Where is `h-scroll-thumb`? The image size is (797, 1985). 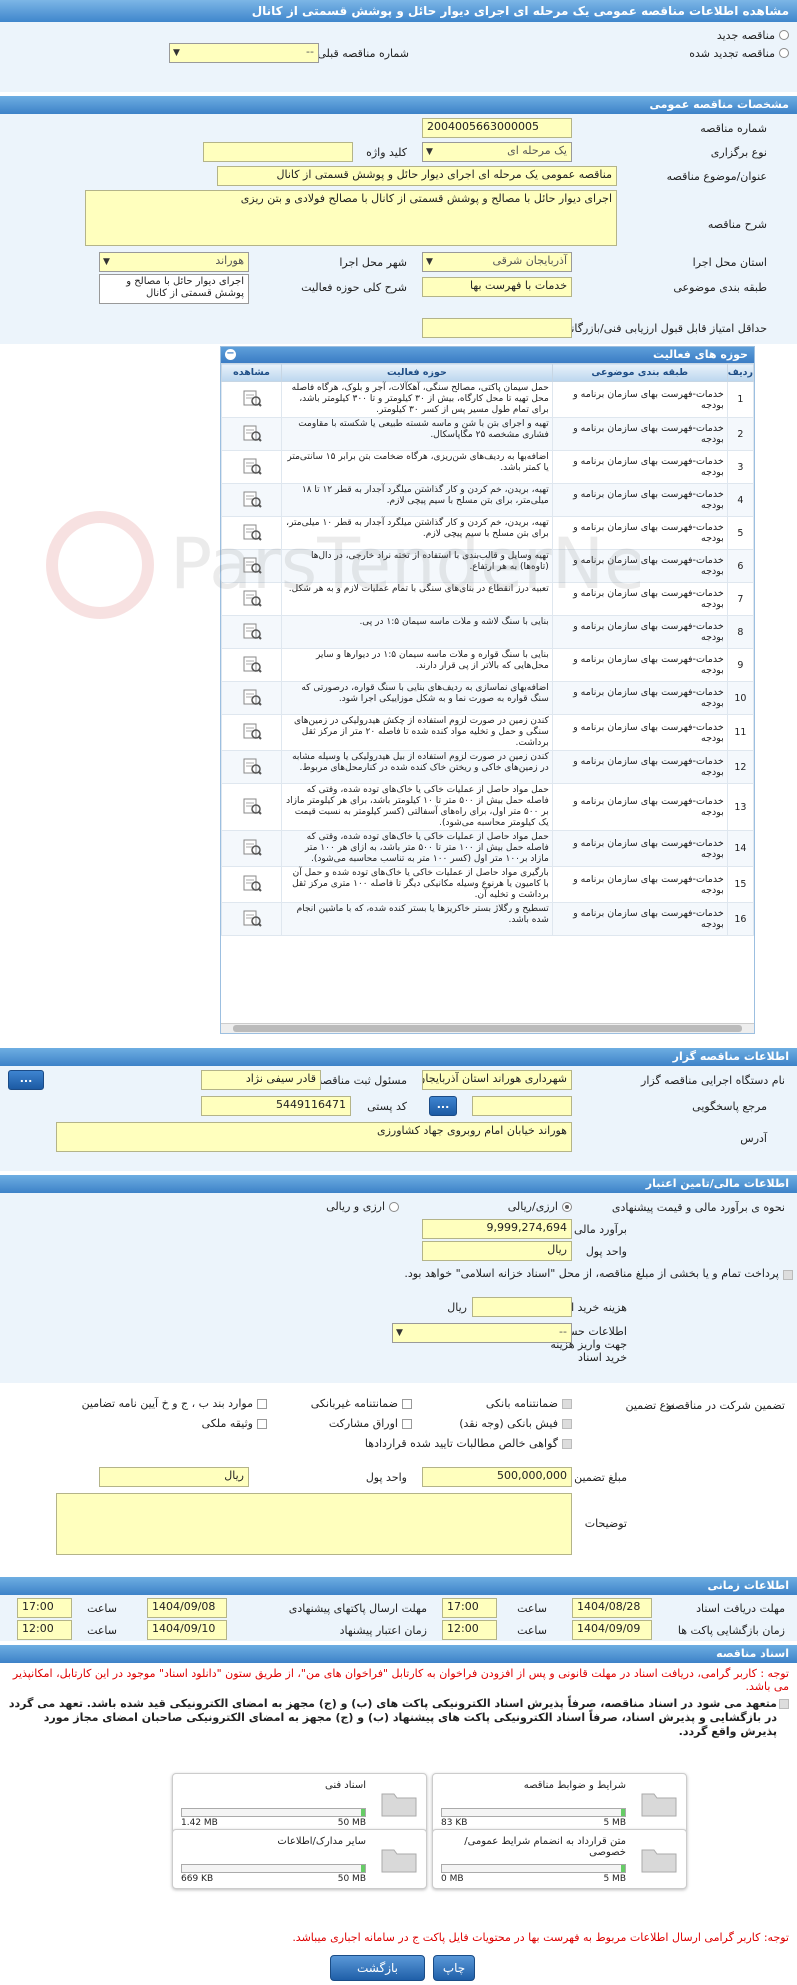
h-scroll-thumb is located at coordinates (487, 1028).